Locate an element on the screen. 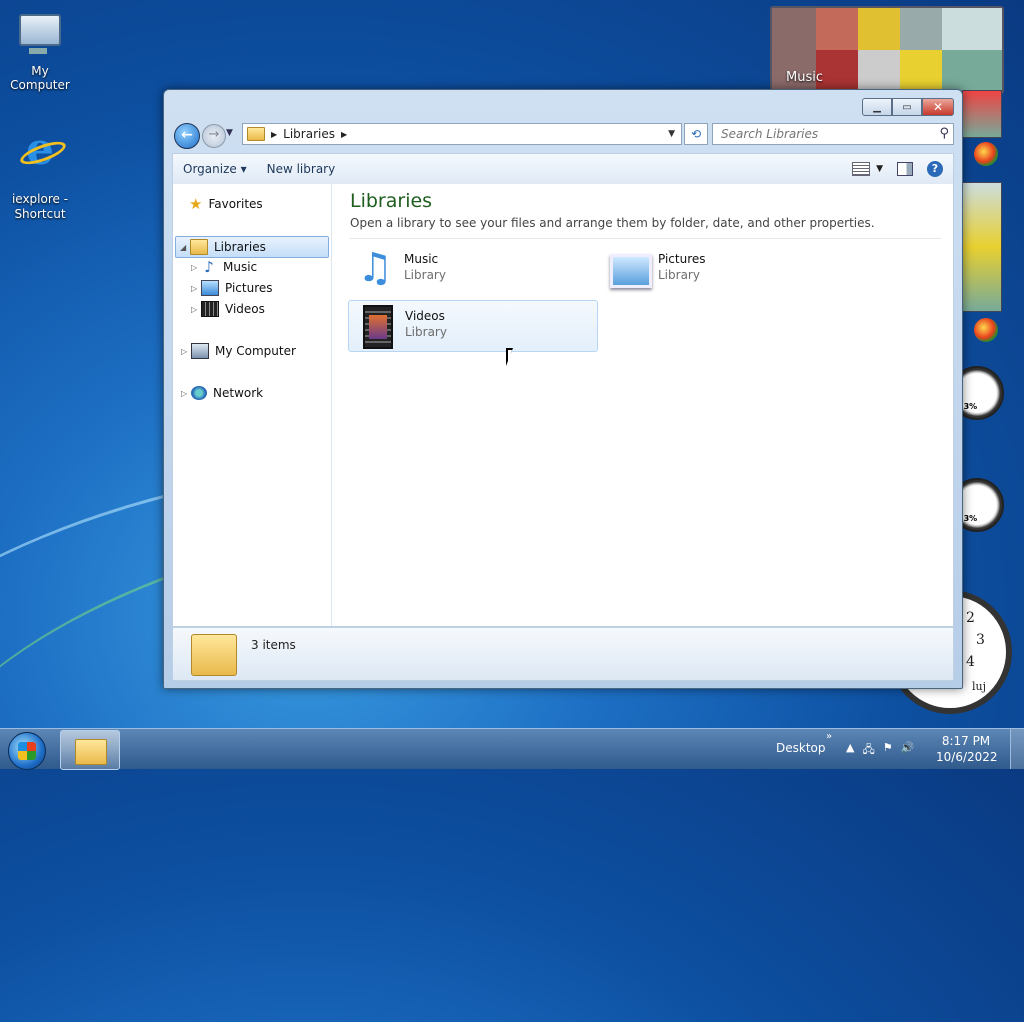 This screenshot has height=1022, width=1024. desktop-icon-label: My Computer is located at coordinates (40, 78).